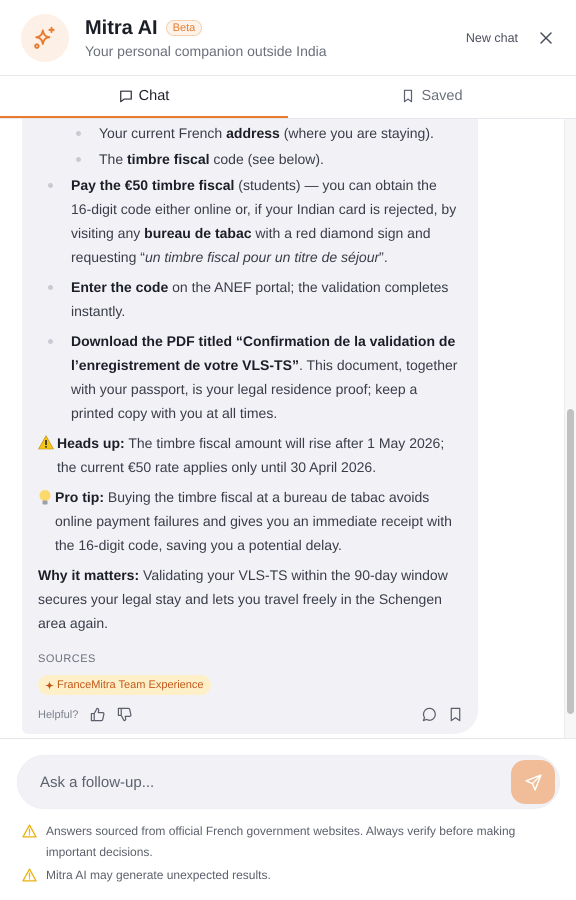 This screenshot has width=576, height=900. What do you see at coordinates (121, 28) in the screenshot?
I see `app-title: Mitra AI` at bounding box center [121, 28].